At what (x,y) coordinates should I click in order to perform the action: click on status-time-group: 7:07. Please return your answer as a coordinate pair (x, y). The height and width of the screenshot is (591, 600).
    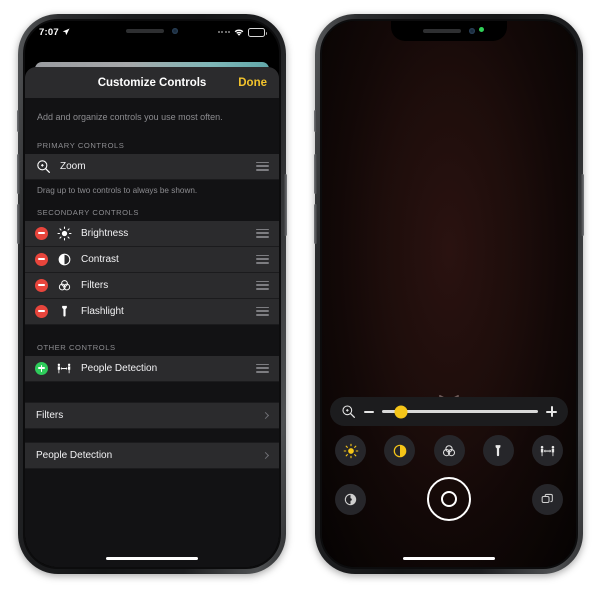
    Looking at the image, I should click on (74, 32).